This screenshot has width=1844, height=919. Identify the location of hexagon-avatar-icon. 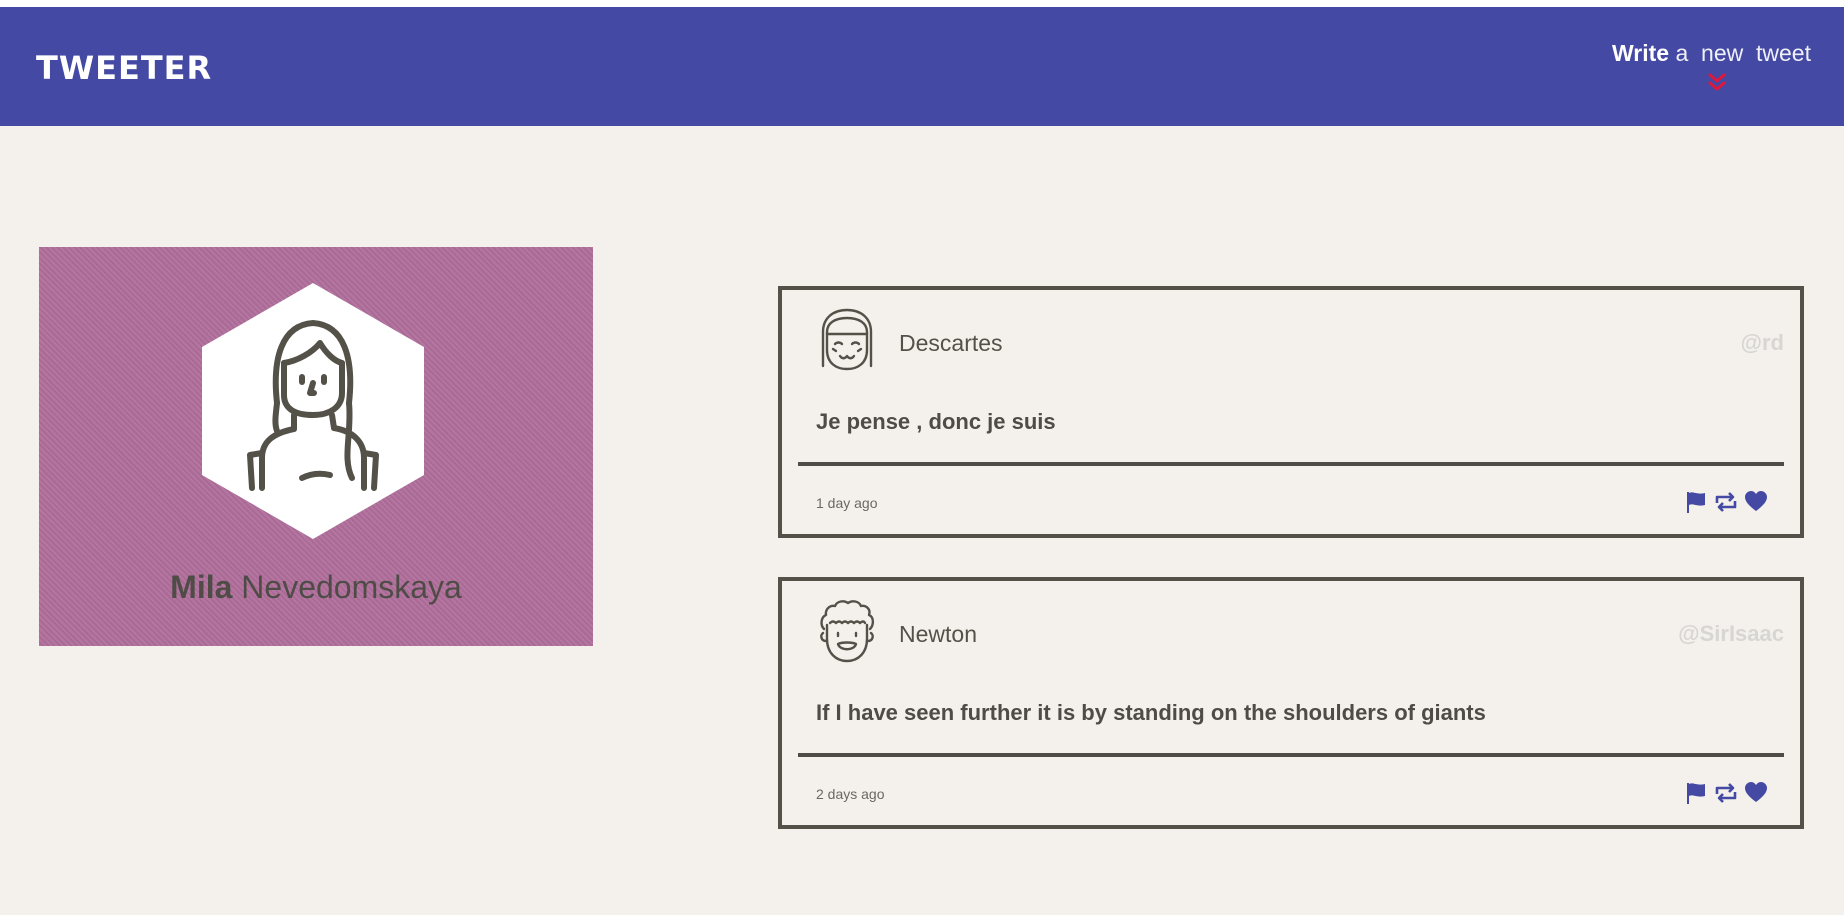
(313, 411).